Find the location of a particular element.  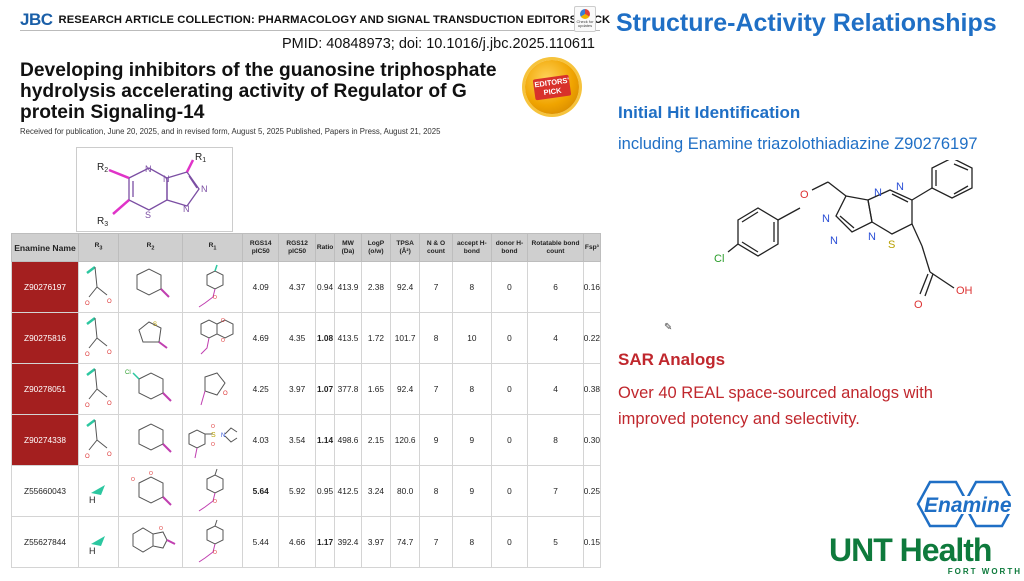

col-ratio: Ratio is located at coordinates (325, 247).